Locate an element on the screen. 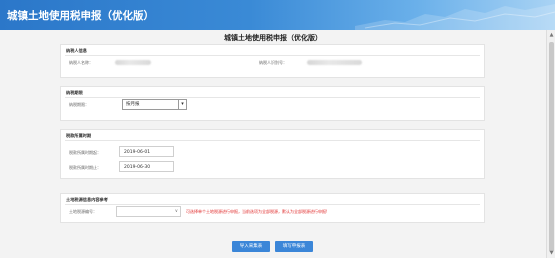 The height and width of the screenshot is (258, 555). tax-deadline-label: 纳税期限： is located at coordinates (79, 104).